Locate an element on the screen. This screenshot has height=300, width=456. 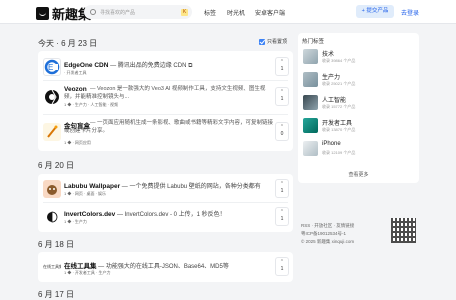
product-meta: 1 ◆ · 网页应用 is located at coordinates (77, 142).